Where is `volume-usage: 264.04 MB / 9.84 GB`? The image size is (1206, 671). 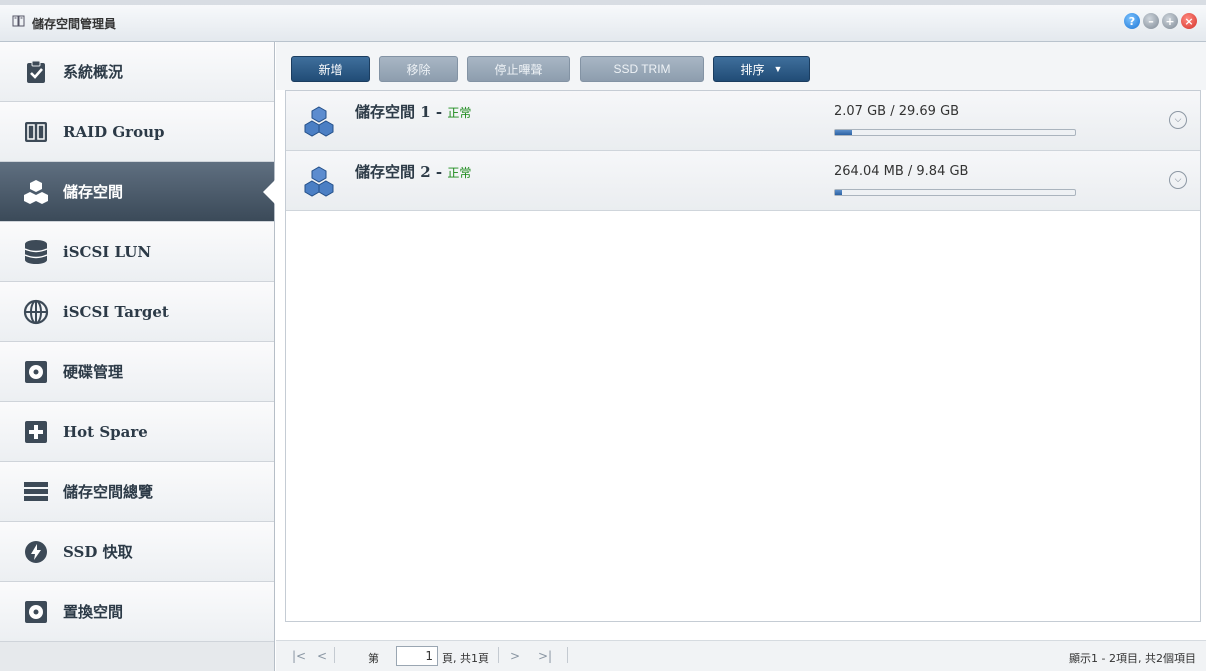 volume-usage: 264.04 MB / 9.84 GB is located at coordinates (901, 171).